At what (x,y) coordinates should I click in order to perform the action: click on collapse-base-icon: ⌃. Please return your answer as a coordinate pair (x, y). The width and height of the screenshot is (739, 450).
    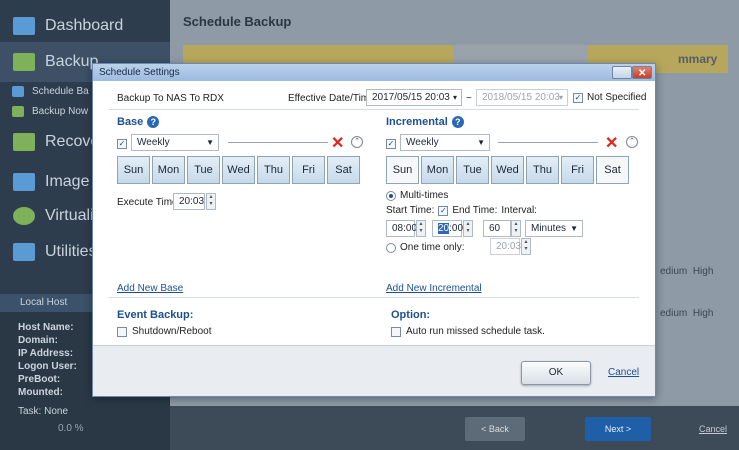
    Looking at the image, I should click on (357, 142).